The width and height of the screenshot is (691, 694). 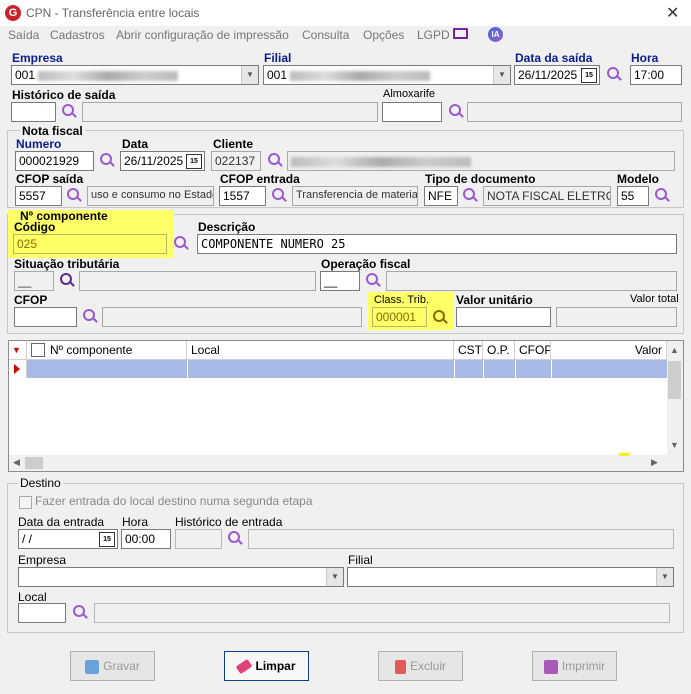 What do you see at coordinates (198, 539) in the screenshot?
I see `historico-entrada-code` at bounding box center [198, 539].